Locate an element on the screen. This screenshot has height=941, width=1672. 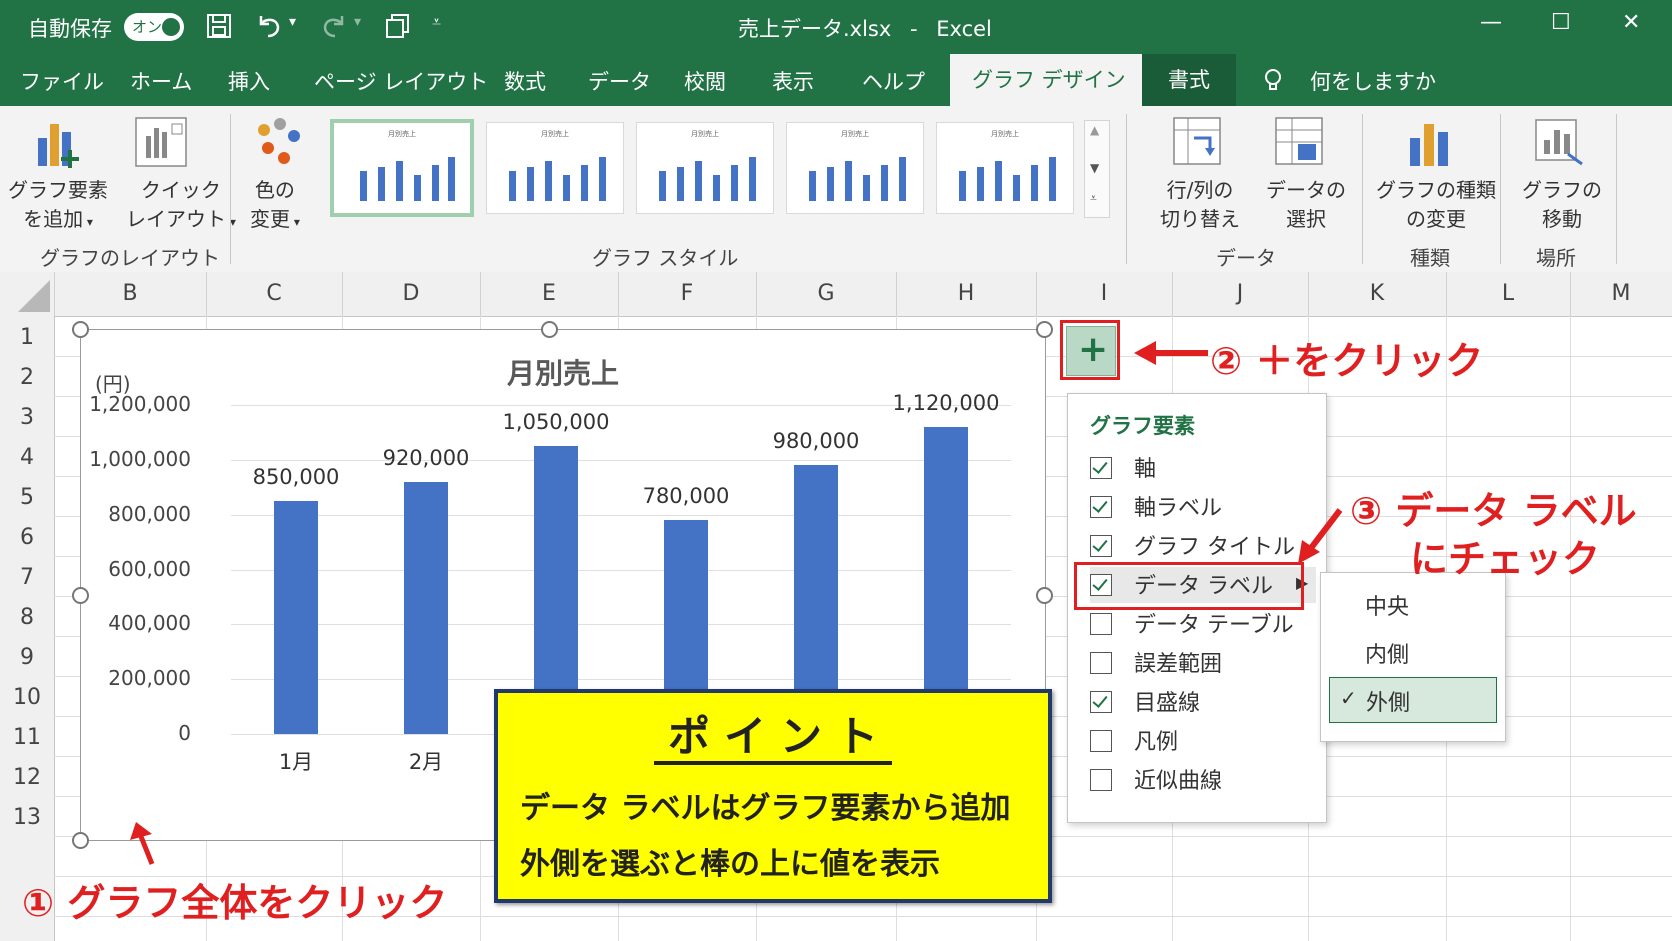
row-header: 11 is located at coordinates (27, 737).